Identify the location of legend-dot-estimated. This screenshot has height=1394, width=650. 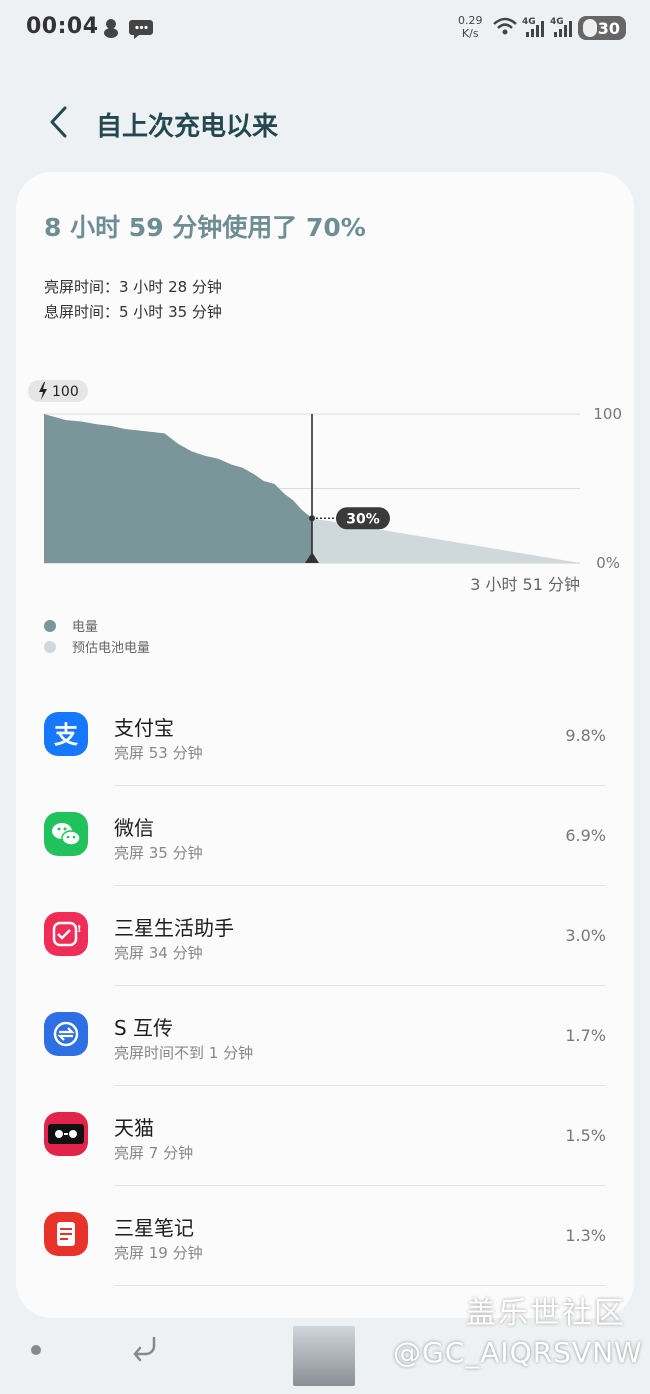
(50, 646).